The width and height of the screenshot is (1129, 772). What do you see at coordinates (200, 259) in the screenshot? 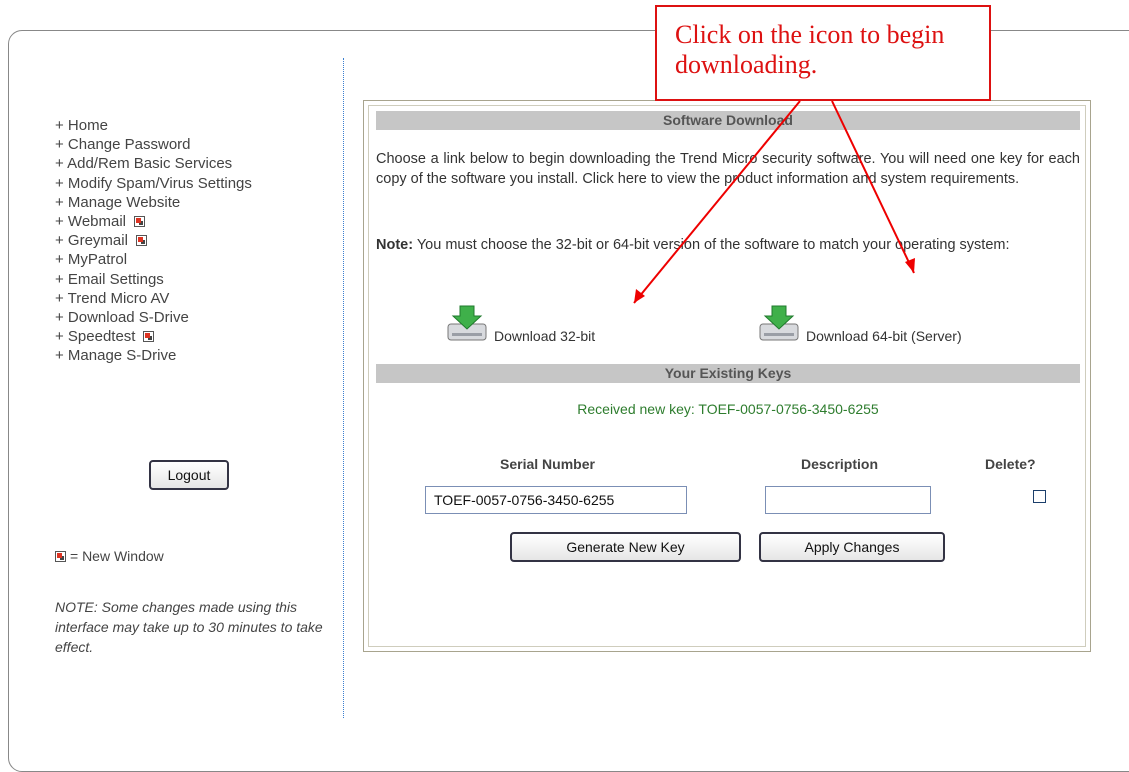
I see `sidebar-item-mypatrol: + MyPatrol` at bounding box center [200, 259].